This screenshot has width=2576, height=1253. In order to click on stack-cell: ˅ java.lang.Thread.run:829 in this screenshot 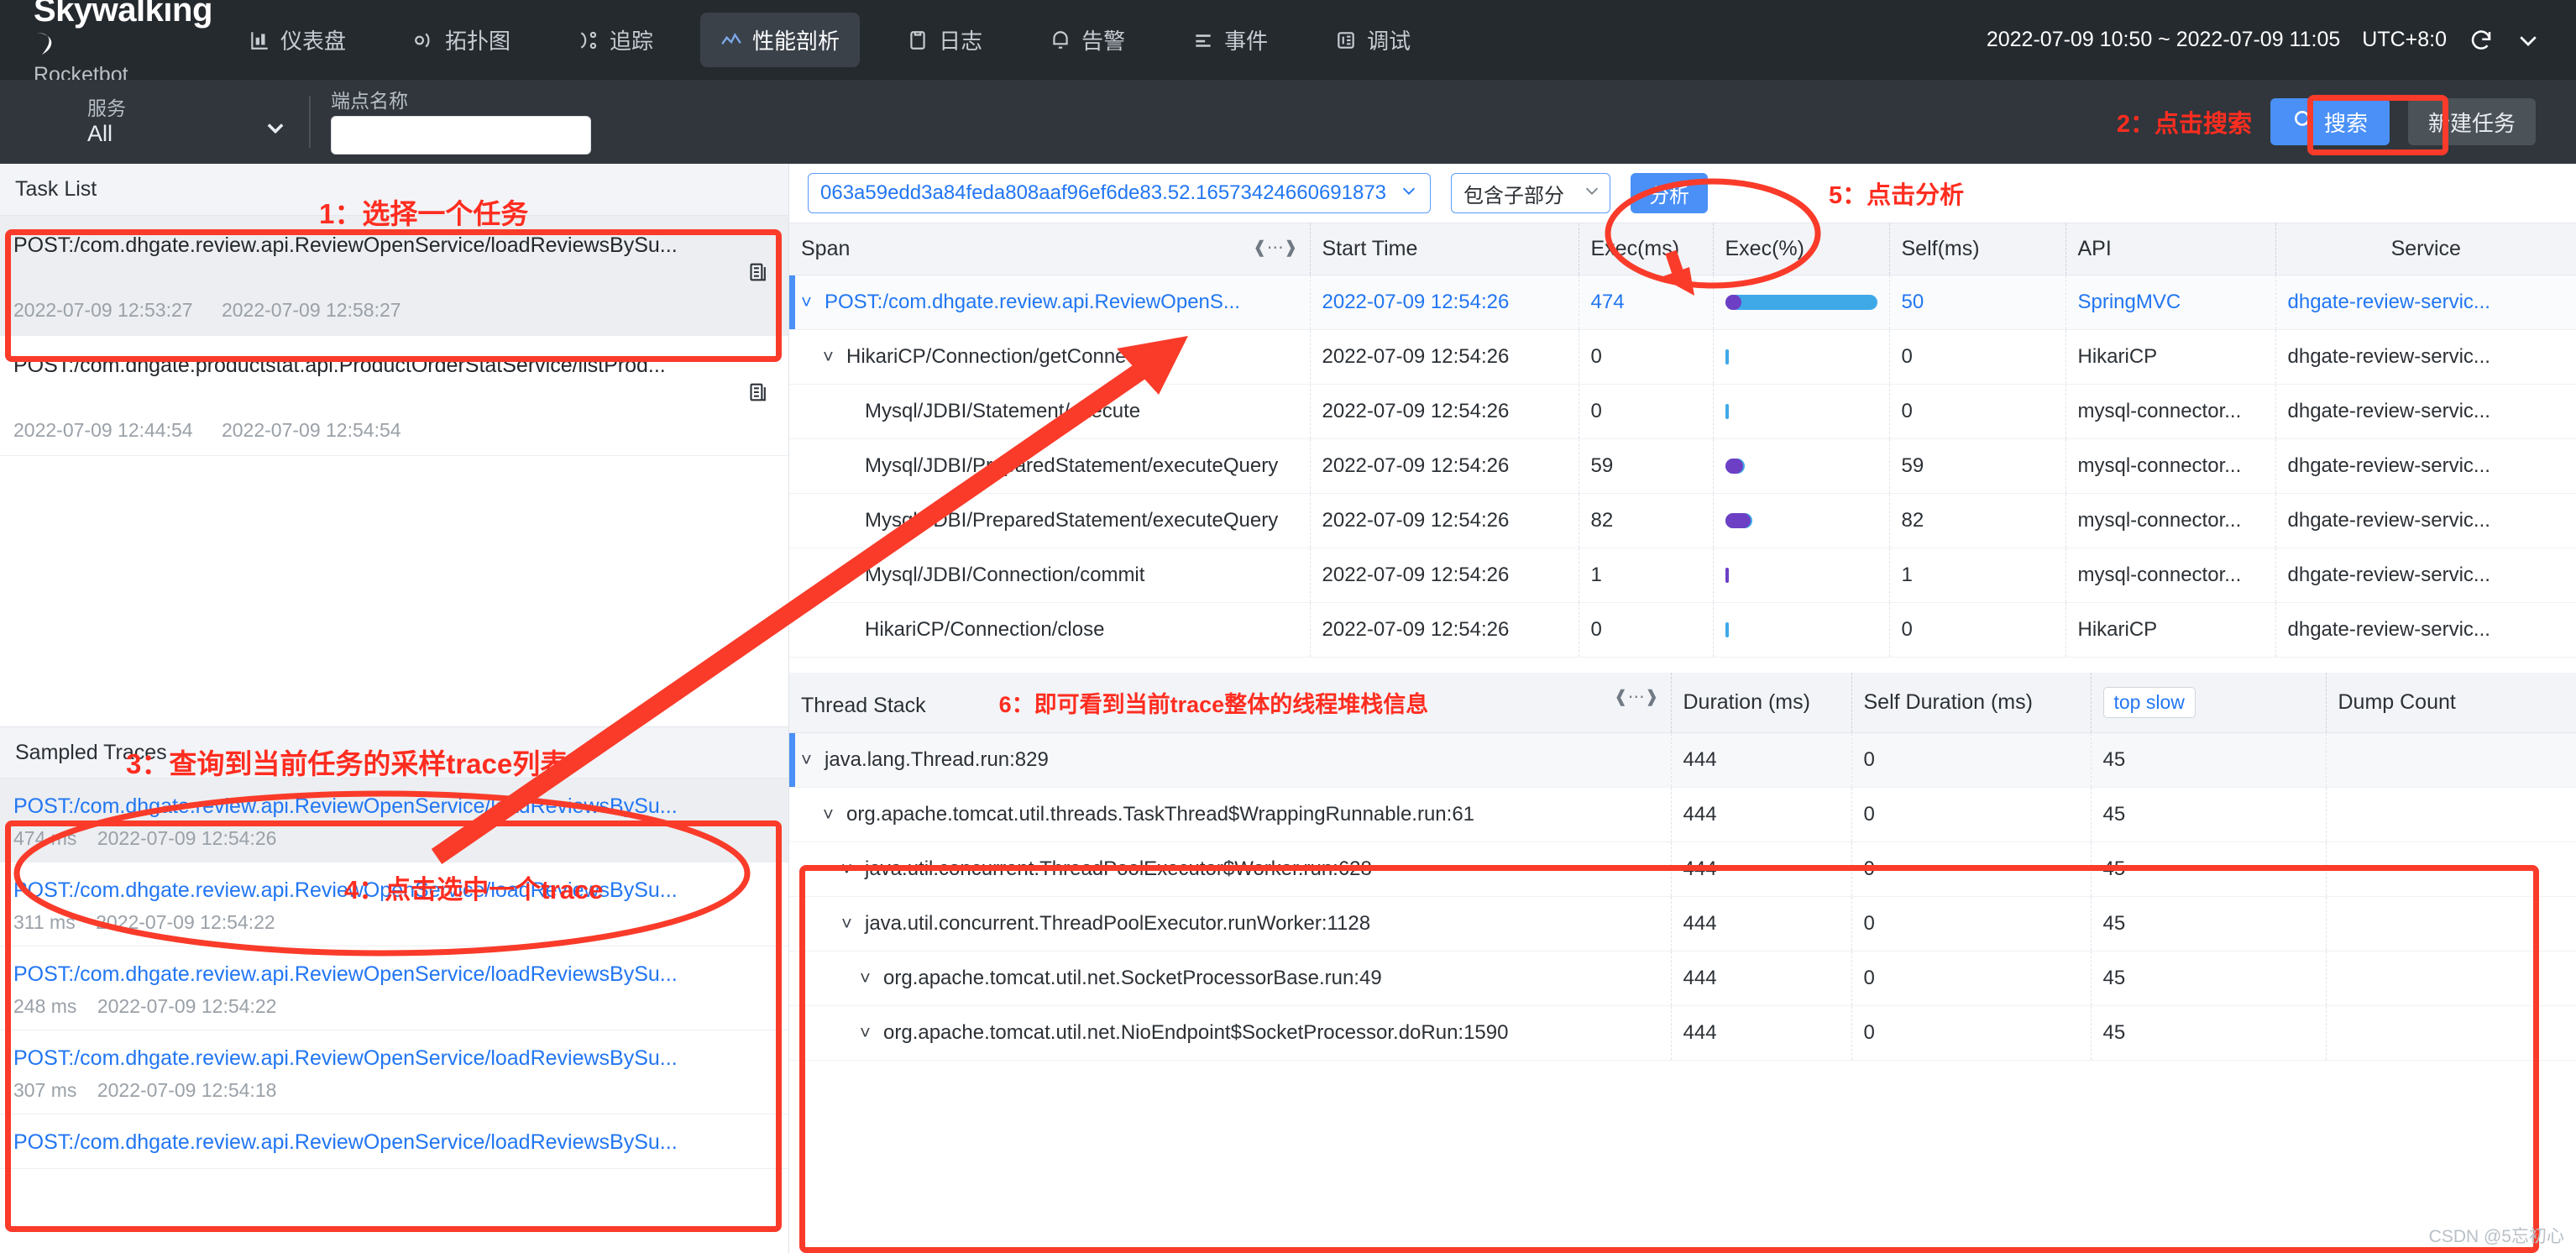, I will do `click(1230, 760)`.